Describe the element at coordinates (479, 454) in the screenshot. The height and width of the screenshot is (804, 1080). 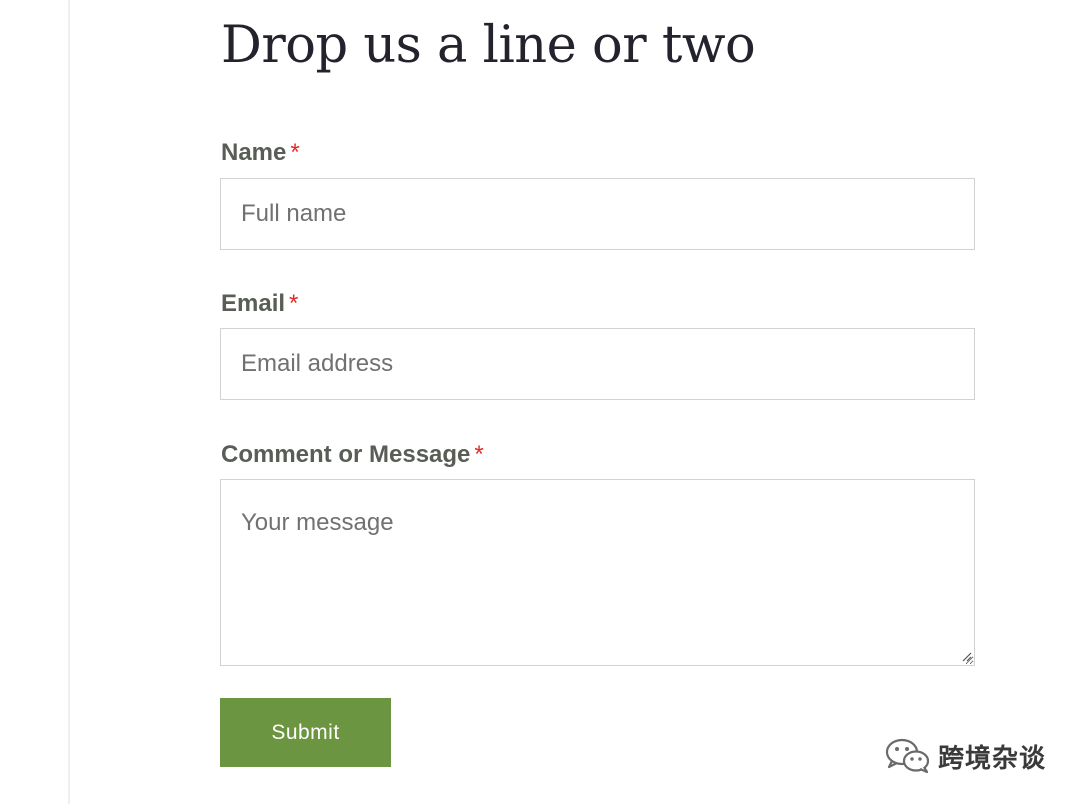
I see `message-required-marker: *` at that location.